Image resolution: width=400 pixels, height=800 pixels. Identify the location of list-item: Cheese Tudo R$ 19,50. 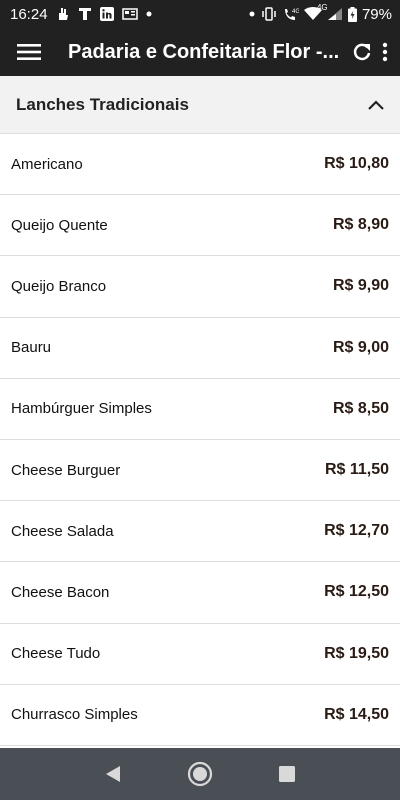
(200, 654).